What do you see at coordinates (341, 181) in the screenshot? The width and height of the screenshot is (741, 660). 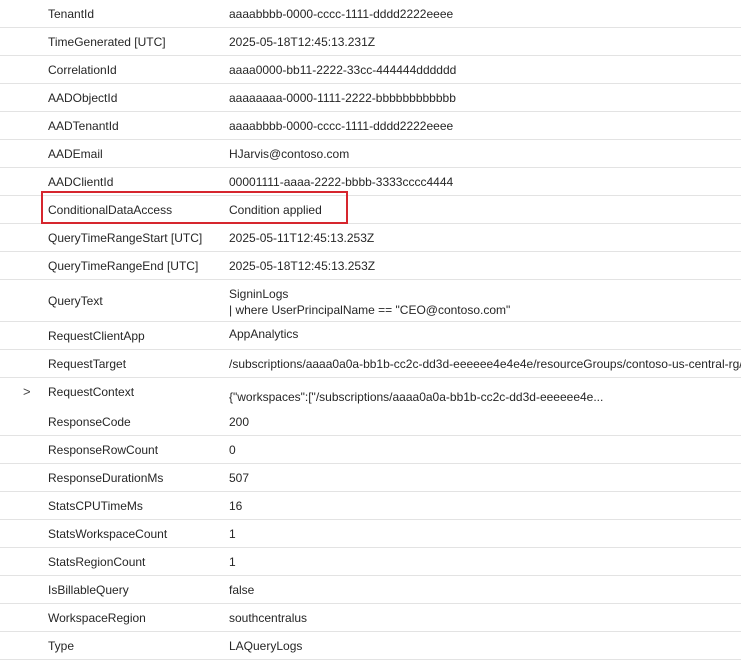 I see `field-value-aadclientid: 00001111-aaaa-2222-bbbb-3333cccc4444` at bounding box center [341, 181].